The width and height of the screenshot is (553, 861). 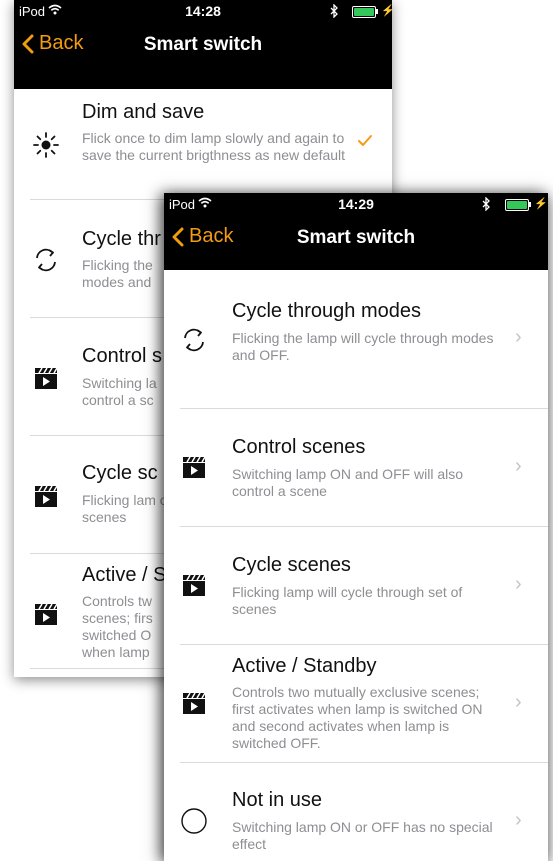 I want to click on item-title: Control scenes, so click(x=299, y=447).